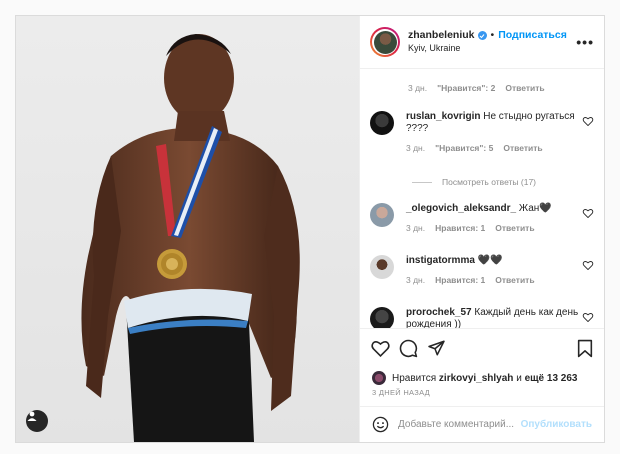 The height and width of the screenshot is (454, 620). What do you see at coordinates (482, 348) in the screenshot?
I see `post-actions` at bounding box center [482, 348].